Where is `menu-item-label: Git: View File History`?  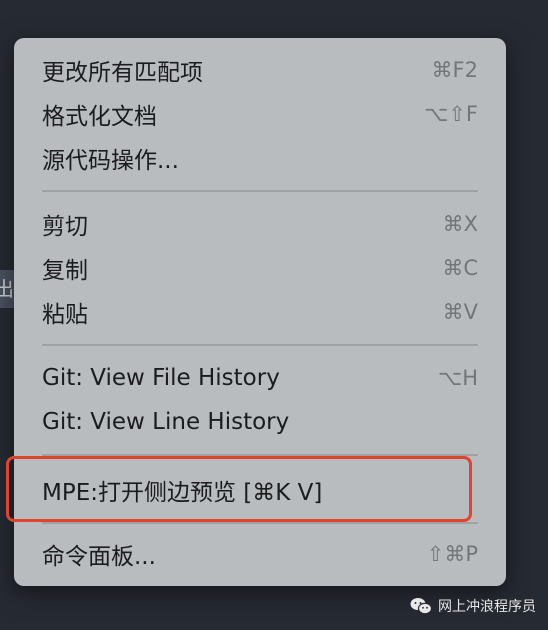
menu-item-label: Git: View File History is located at coordinates (161, 378).